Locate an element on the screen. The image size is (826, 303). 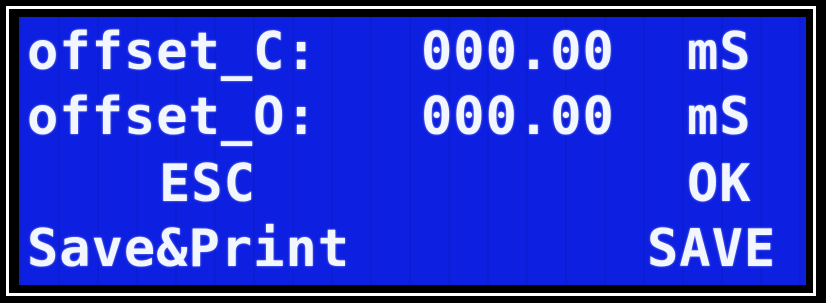
save-print-button: Save&Print is located at coordinates (188, 249).